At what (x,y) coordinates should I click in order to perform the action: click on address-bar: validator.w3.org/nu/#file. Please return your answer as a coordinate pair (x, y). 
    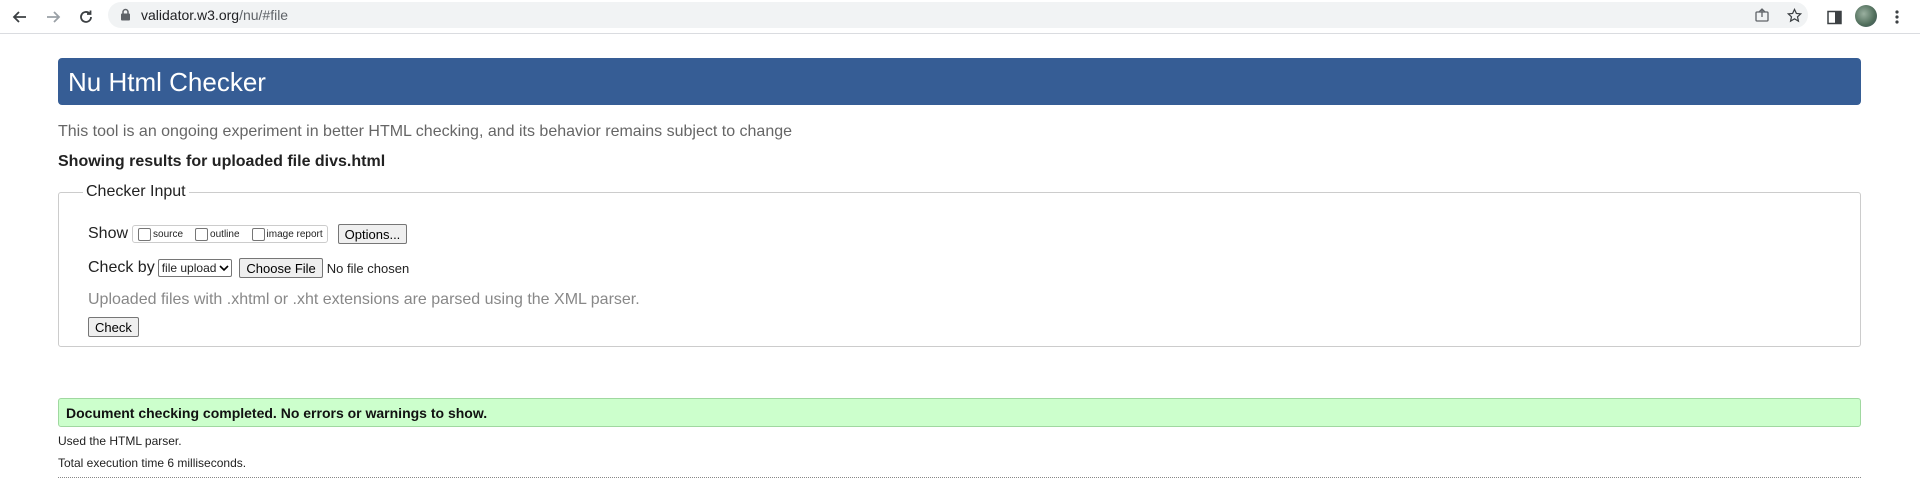
    Looking at the image, I should click on (958, 15).